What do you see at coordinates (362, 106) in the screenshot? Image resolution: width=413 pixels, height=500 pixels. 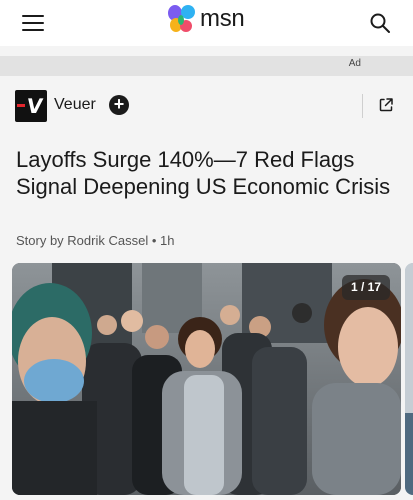 I see `divider` at bounding box center [362, 106].